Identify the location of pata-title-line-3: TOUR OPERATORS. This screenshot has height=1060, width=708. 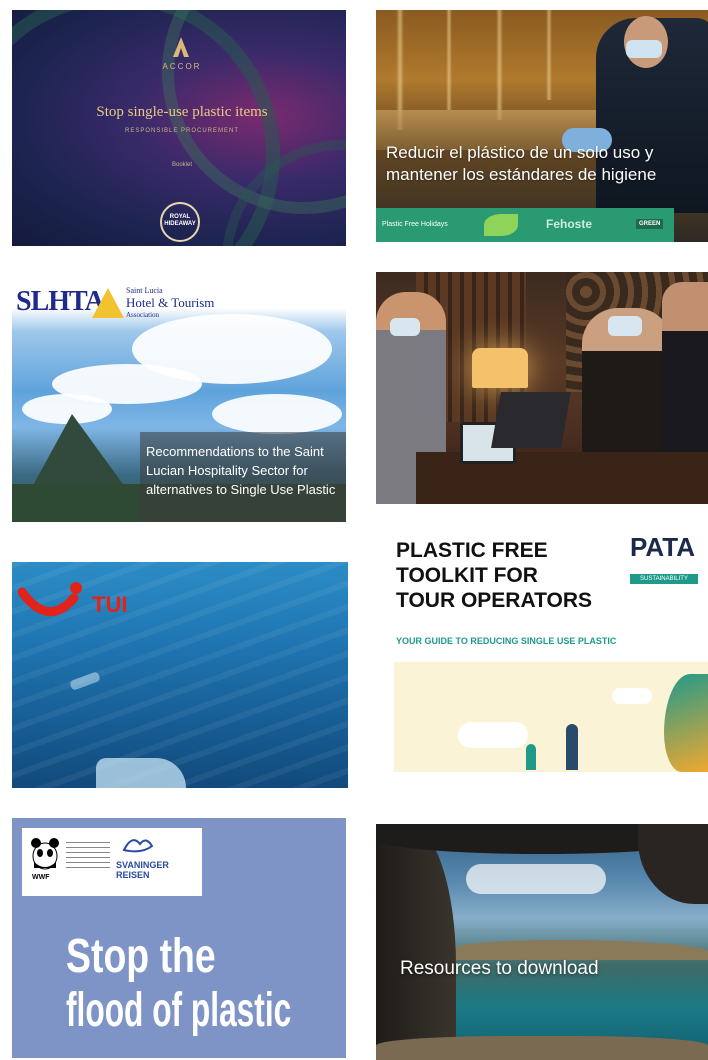
(494, 600).